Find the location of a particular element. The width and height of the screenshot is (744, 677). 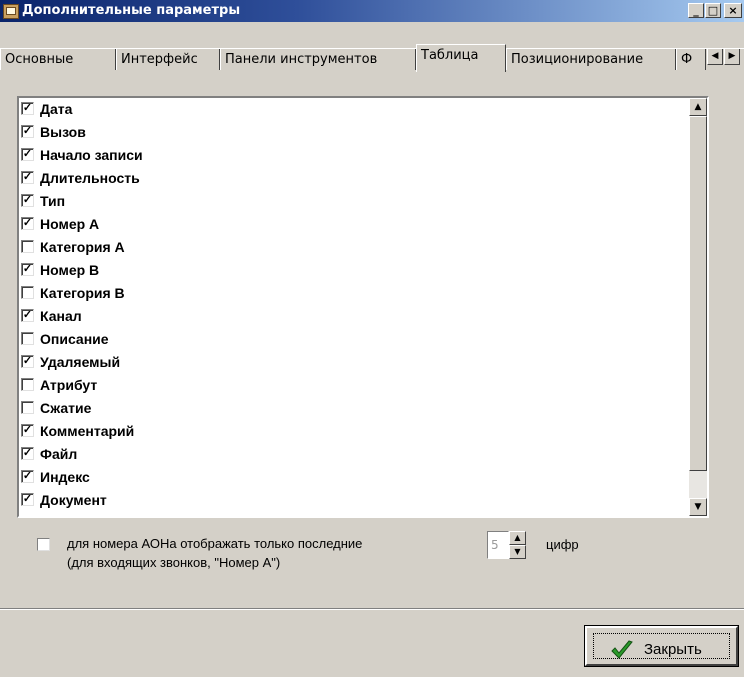

column-label: Номер В is located at coordinates (70, 270).